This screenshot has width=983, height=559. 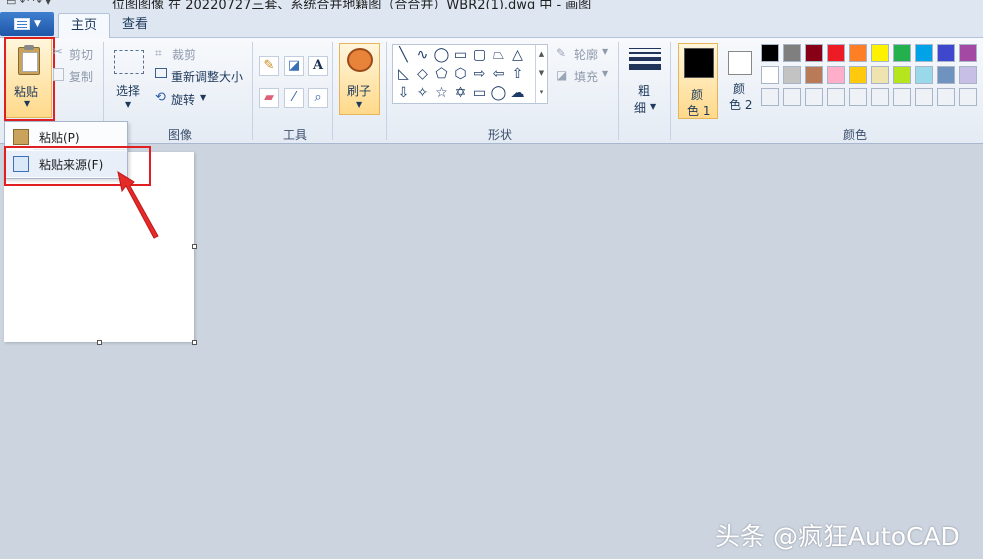 I want to click on color1-button: 颜 色 1, so click(x=698, y=81).